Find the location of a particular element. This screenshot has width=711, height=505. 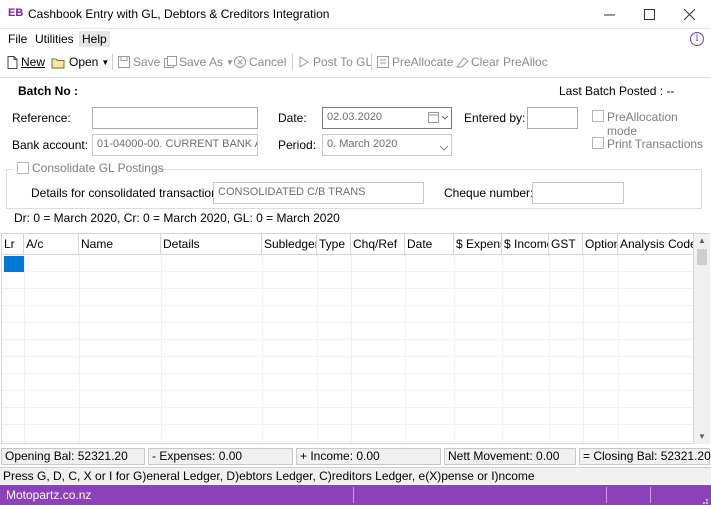

details-label: Details for consolidated transactions: is located at coordinates (129, 193).